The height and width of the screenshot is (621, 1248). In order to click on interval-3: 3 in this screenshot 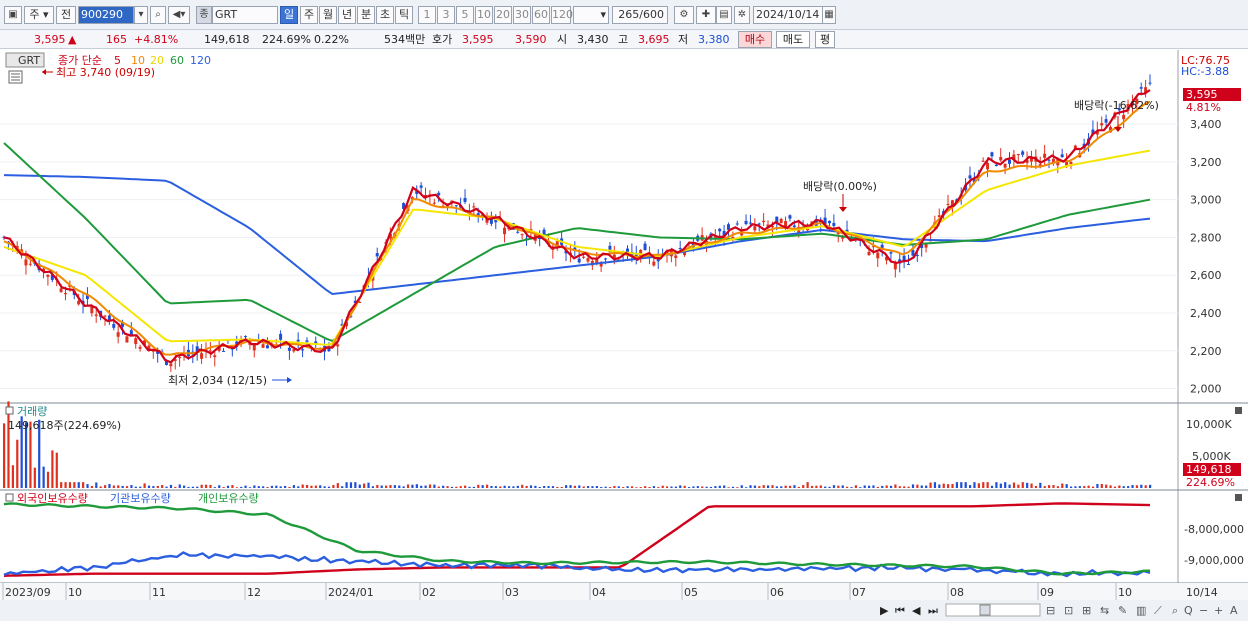, I will do `click(446, 15)`.